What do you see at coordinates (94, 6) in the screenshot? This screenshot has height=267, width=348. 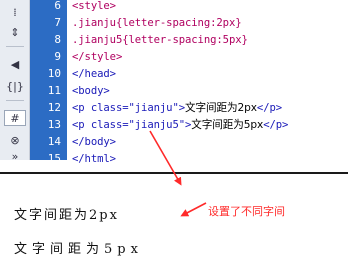 I see `code-text: <style>` at bounding box center [94, 6].